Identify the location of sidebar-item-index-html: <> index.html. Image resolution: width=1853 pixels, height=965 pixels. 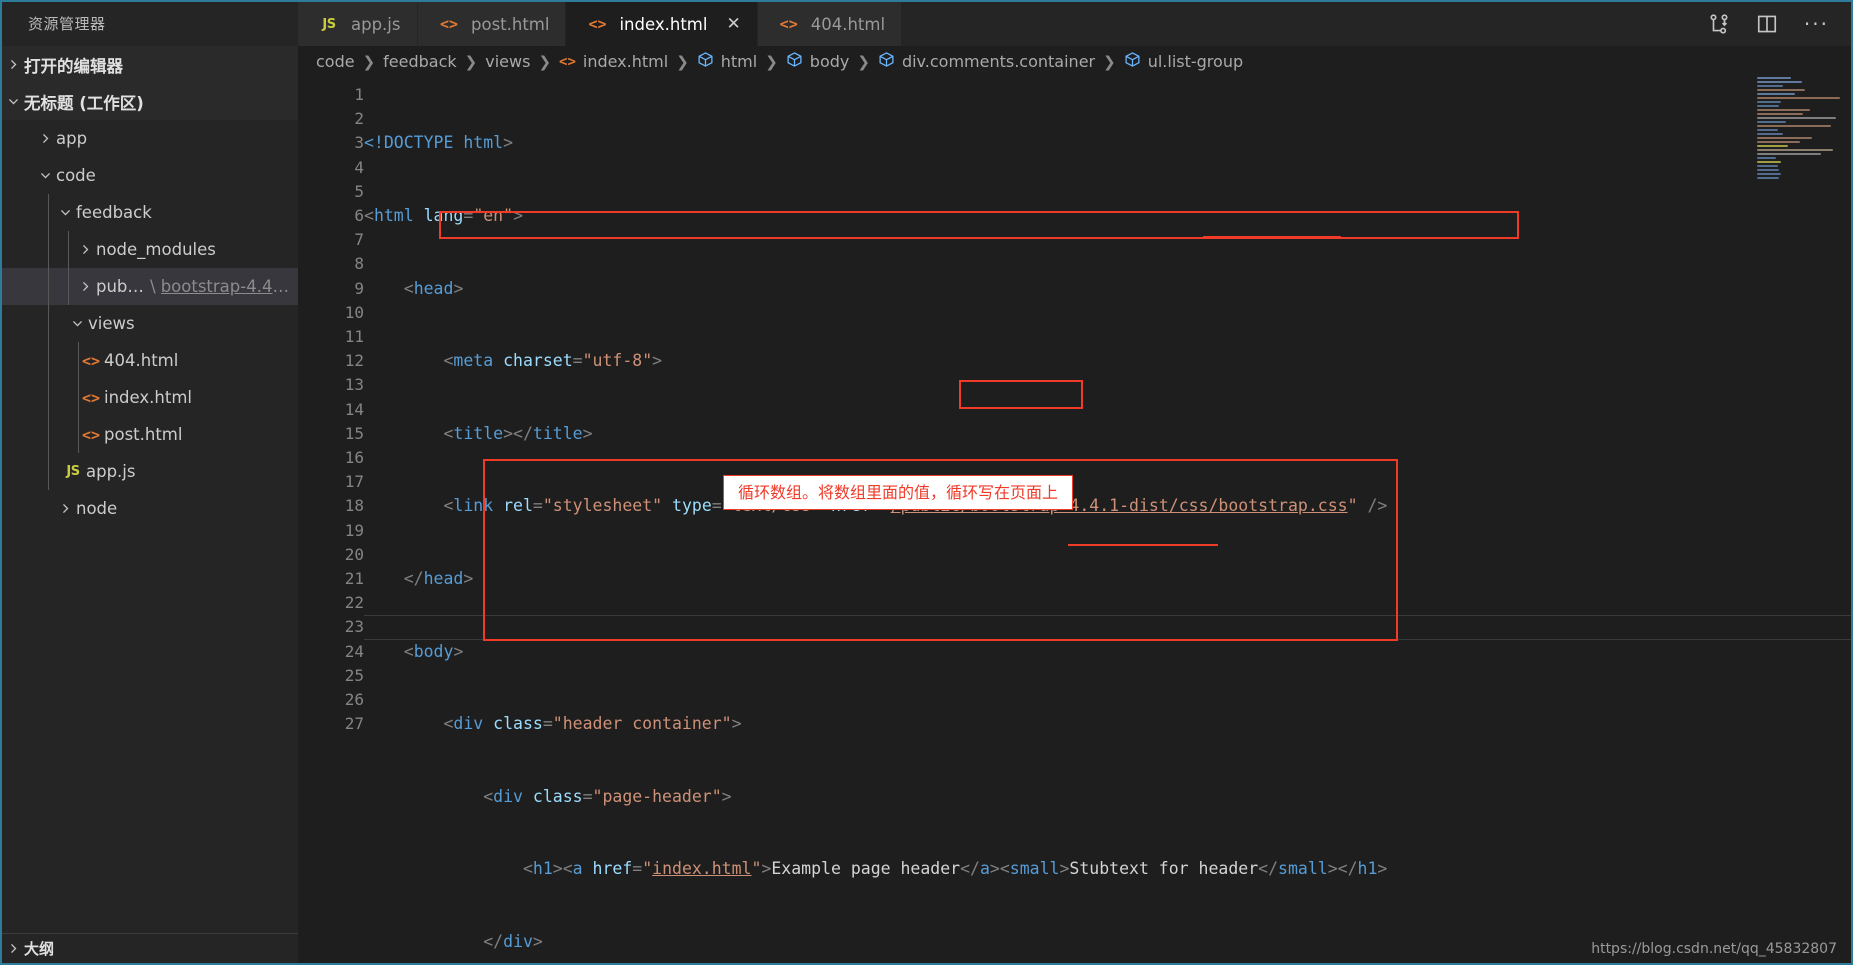
(150, 397).